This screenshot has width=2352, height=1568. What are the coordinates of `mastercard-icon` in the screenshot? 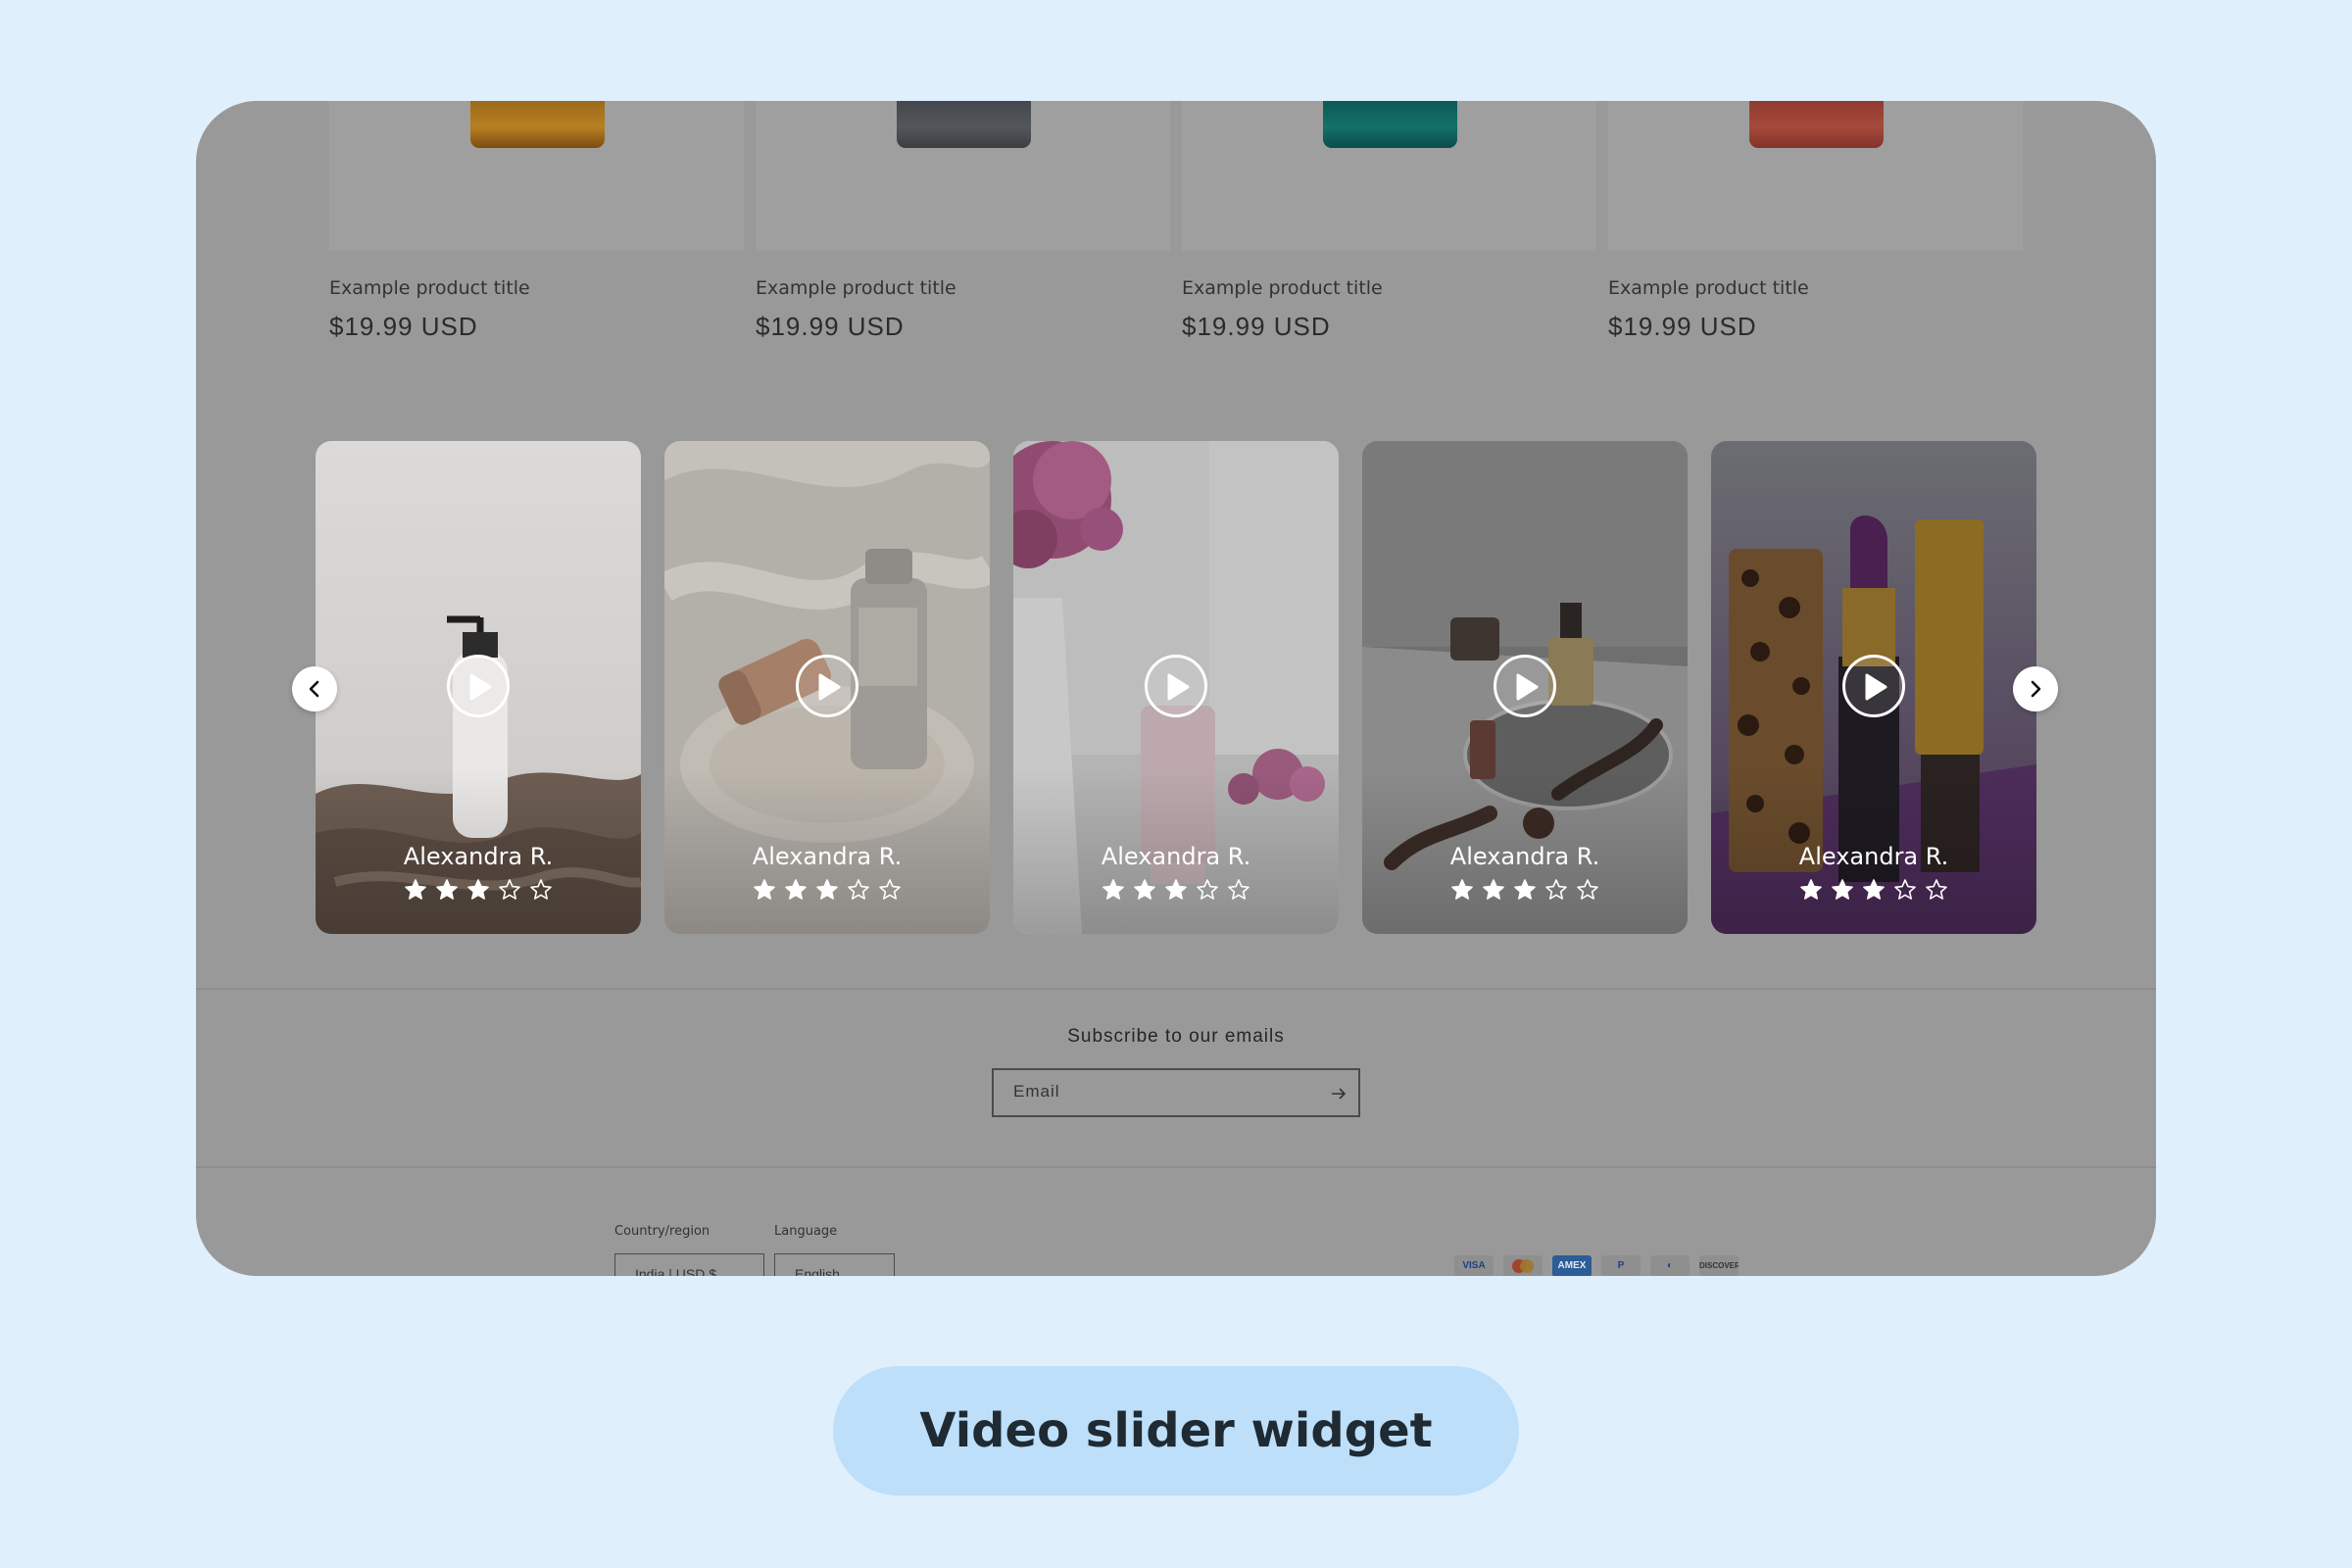 It's located at (1523, 1265).